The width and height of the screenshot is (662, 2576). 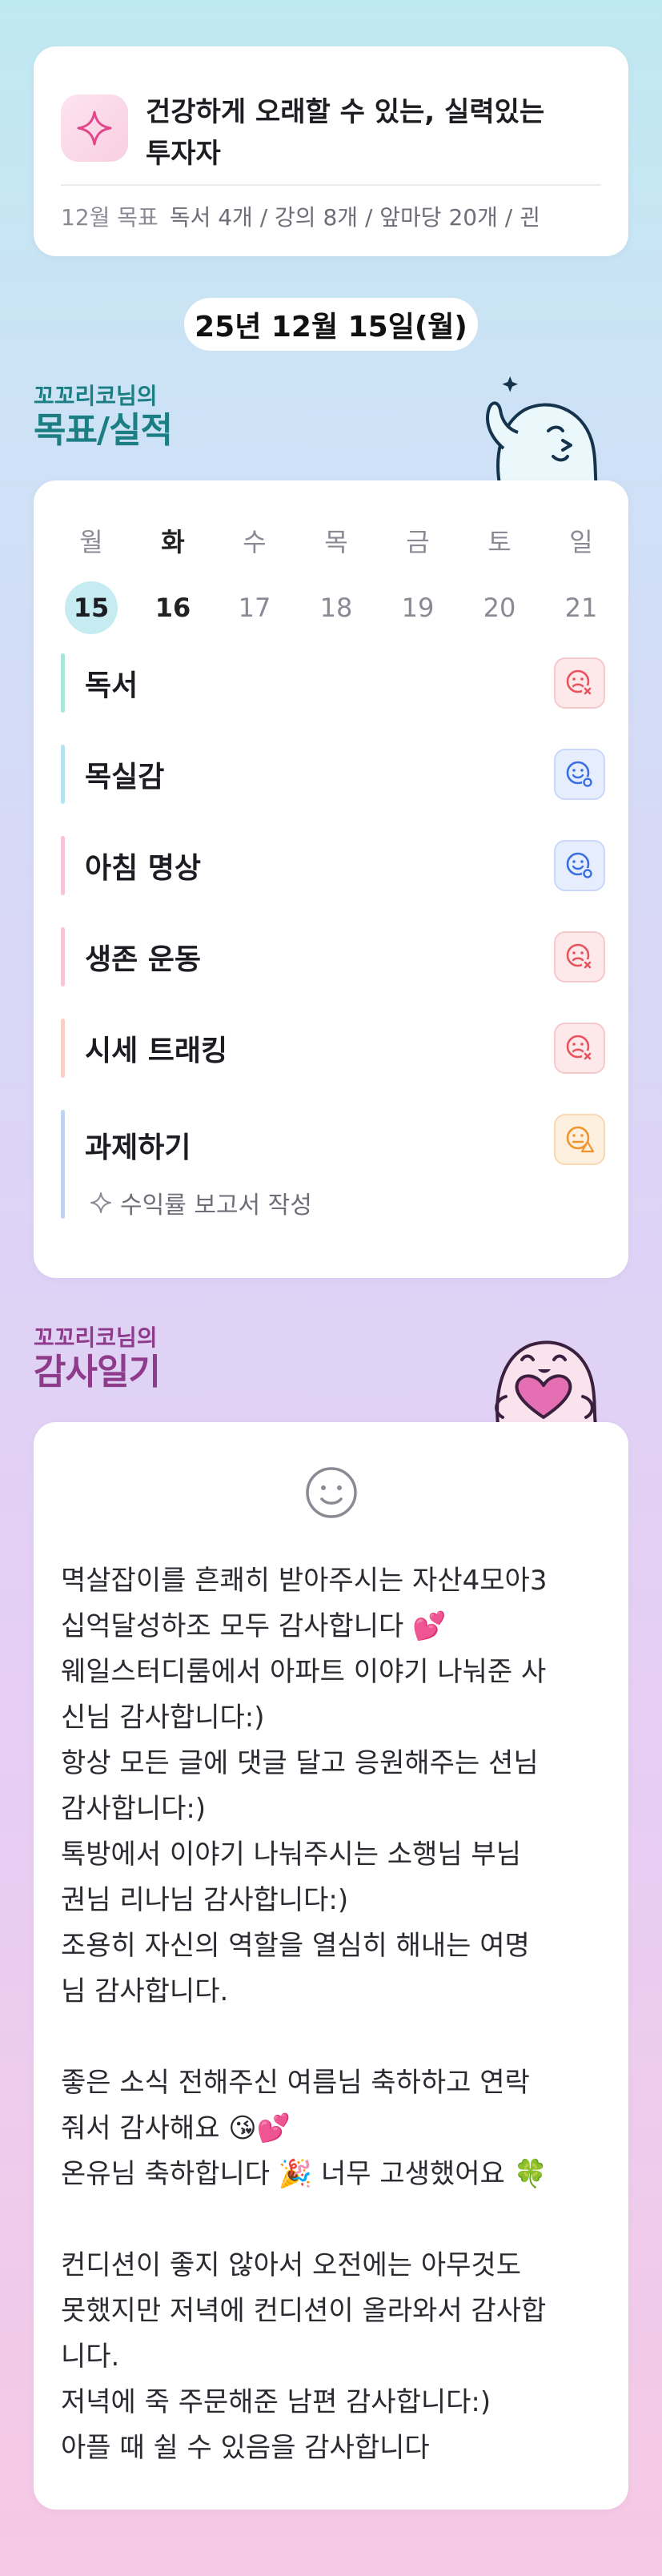 I want to click on diary-line: 항상 모든 글에 댓글 달고 응원해주는 션님, so click(x=300, y=1763).